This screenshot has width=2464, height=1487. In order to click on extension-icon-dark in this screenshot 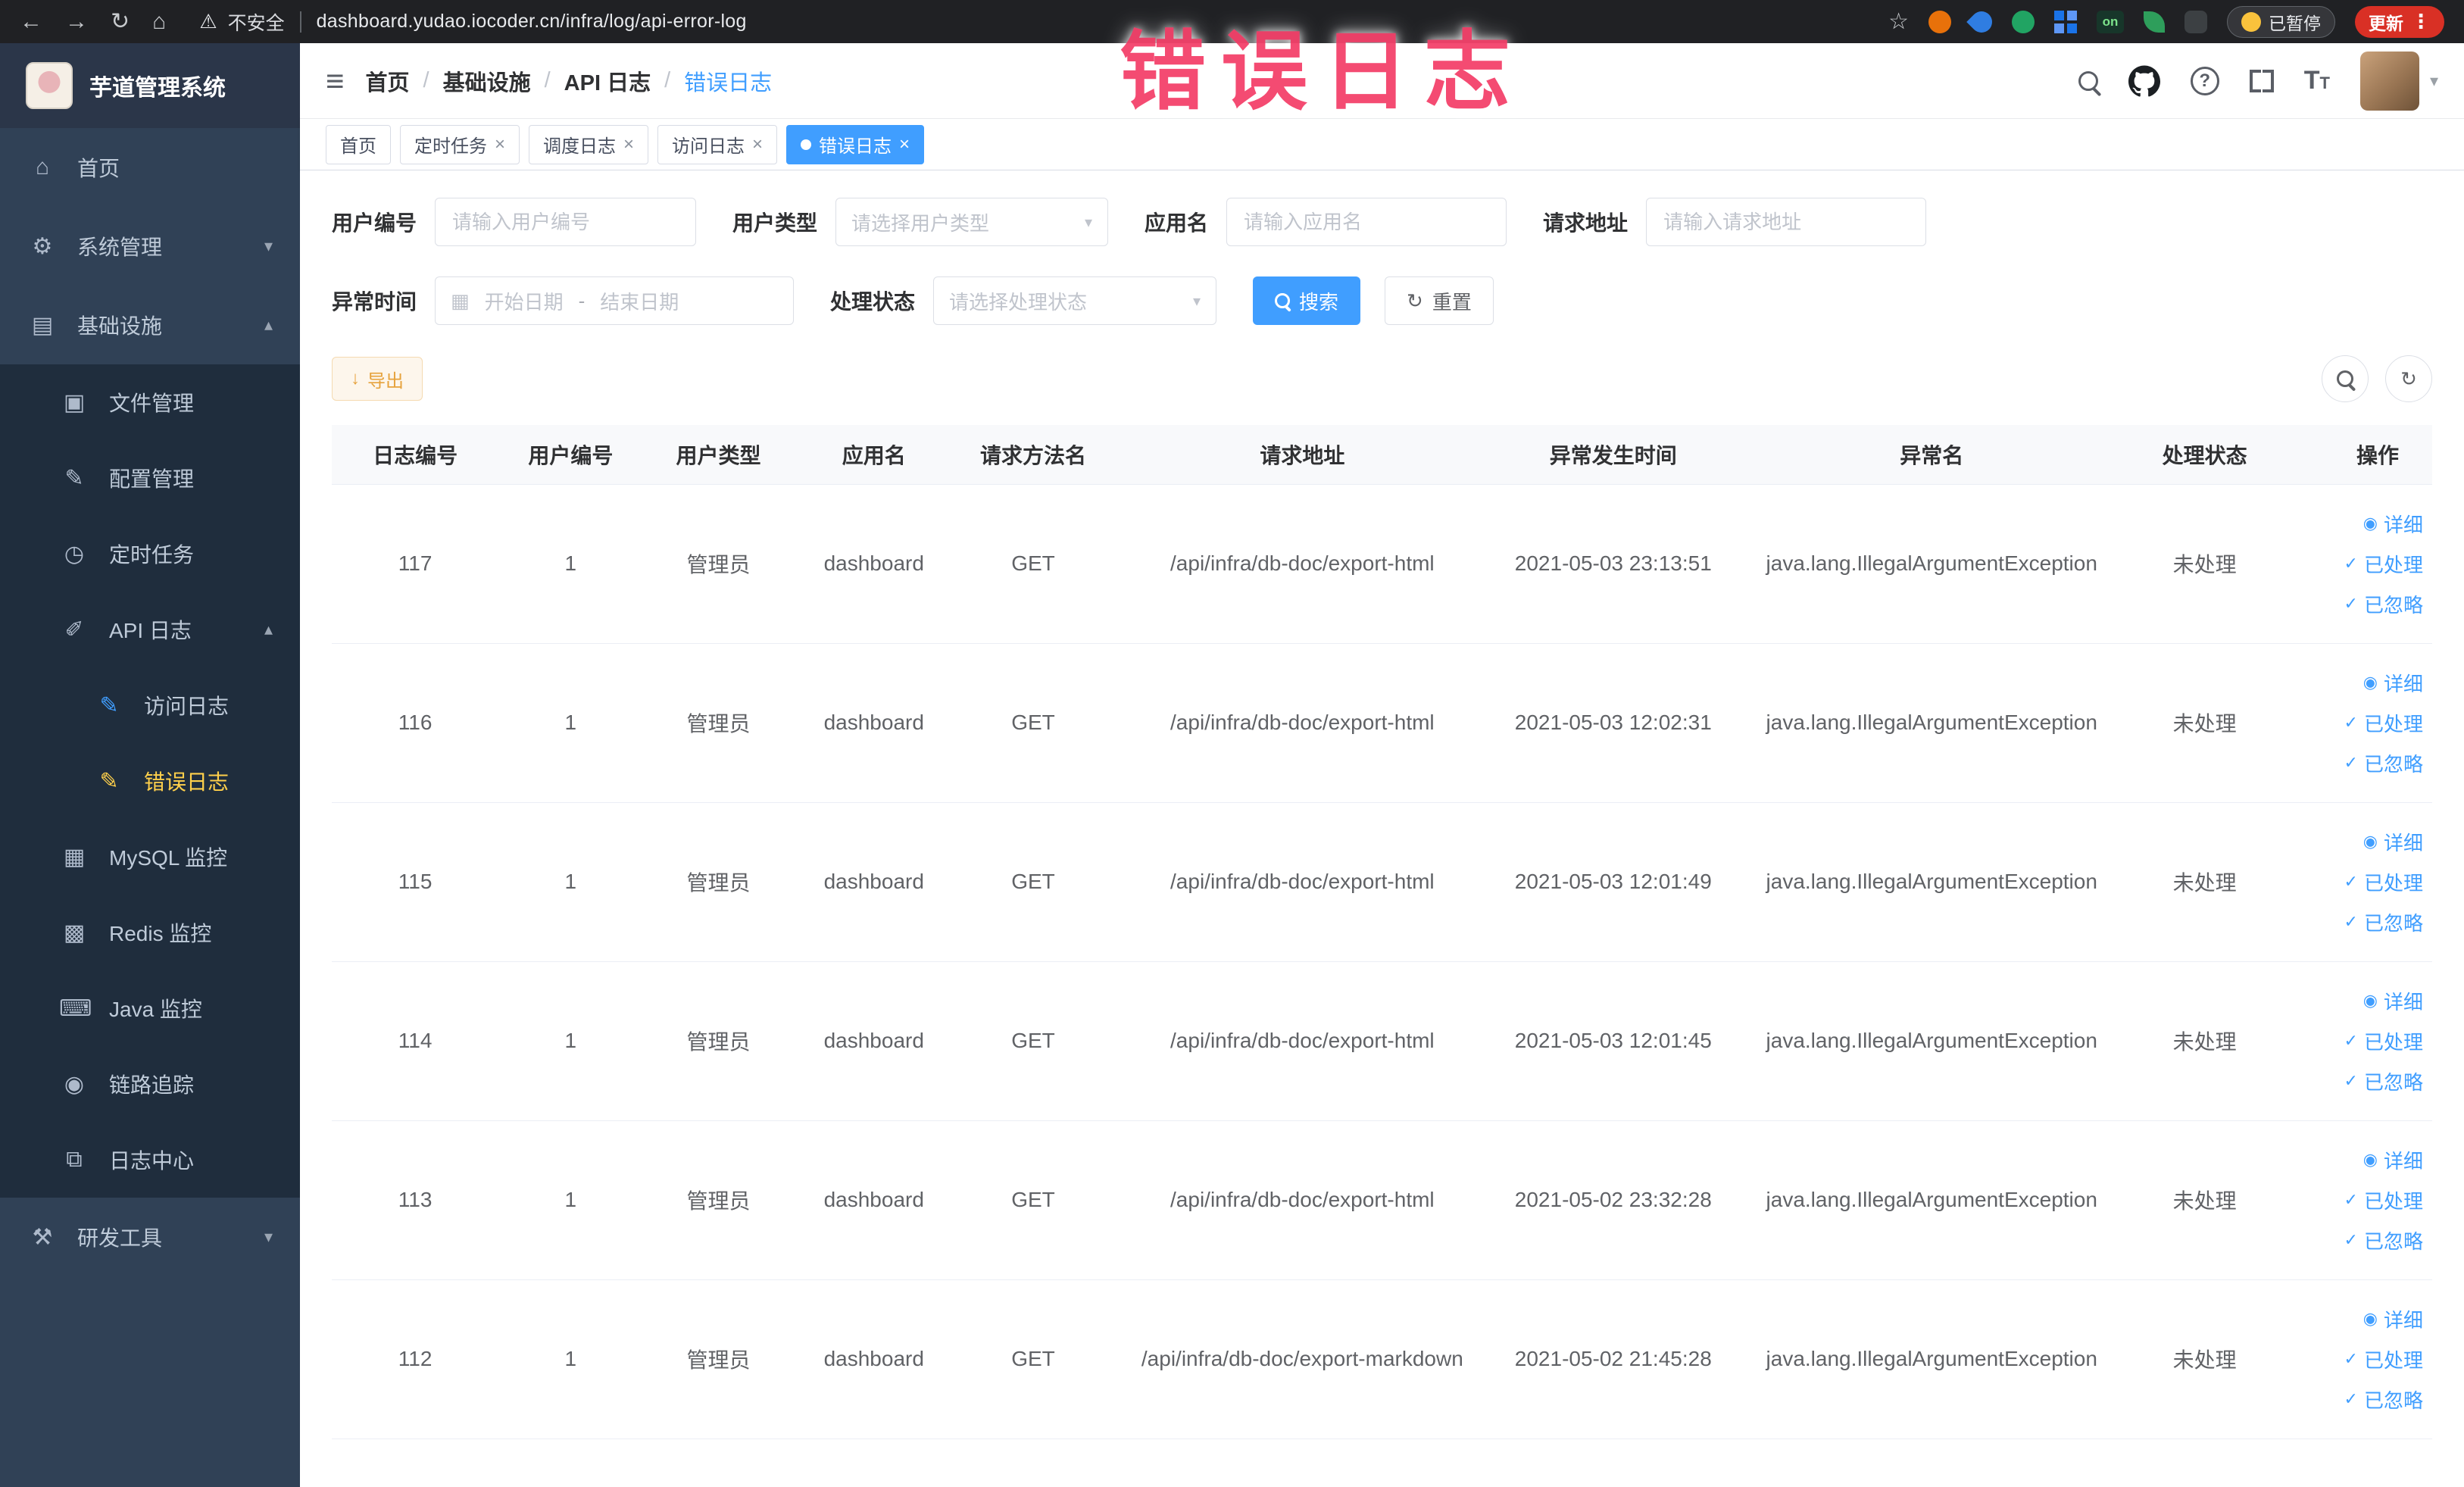, I will do `click(2195, 21)`.